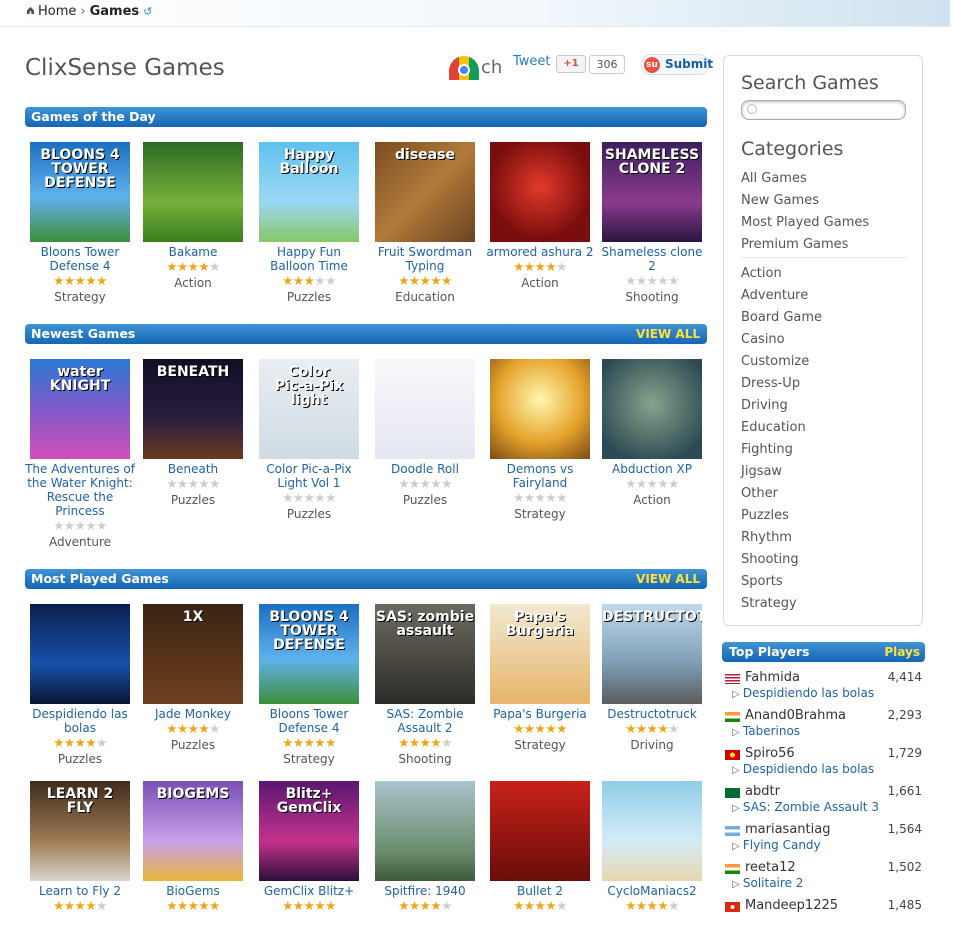 Image resolution: width=955 pixels, height=936 pixels. Describe the element at coordinates (540, 891) in the screenshot. I see `game-name-link: Bullet 2` at that location.